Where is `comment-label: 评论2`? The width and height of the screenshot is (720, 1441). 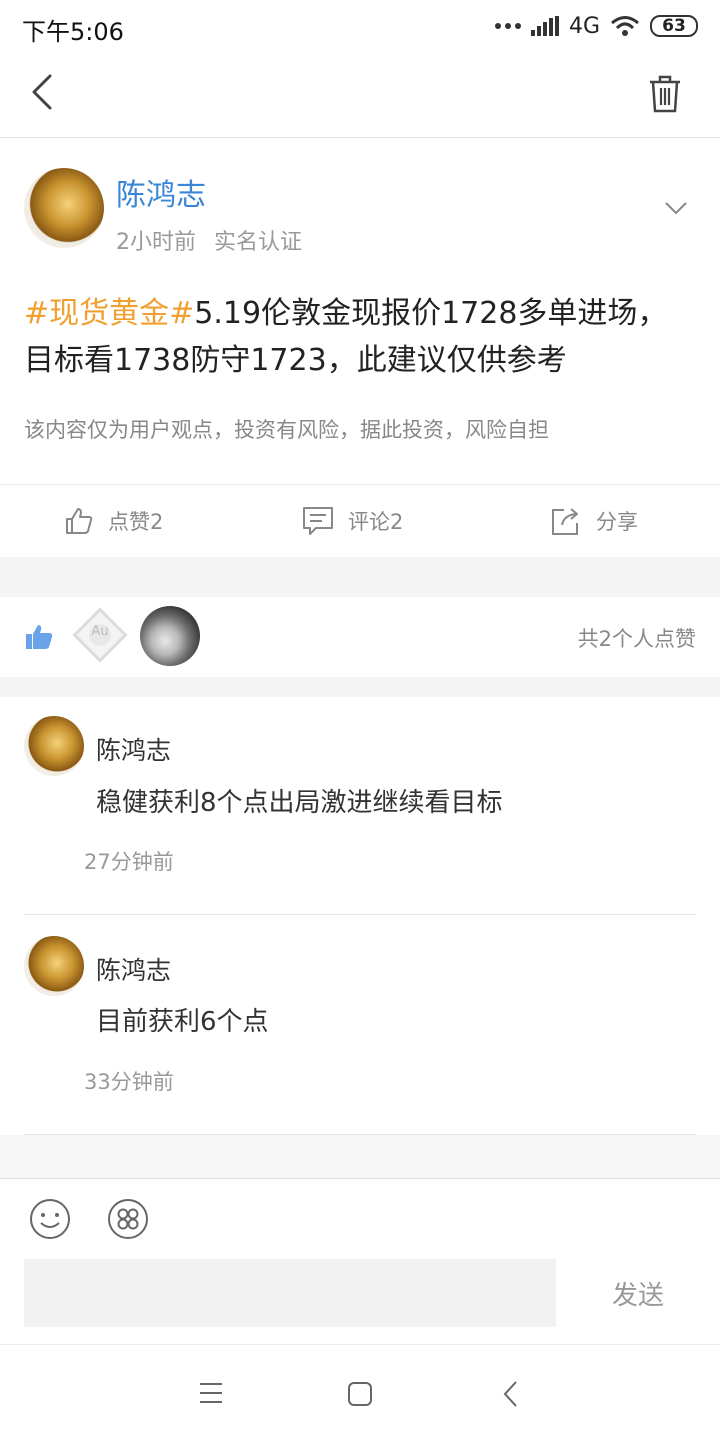 comment-label: 评论2 is located at coordinates (376, 522).